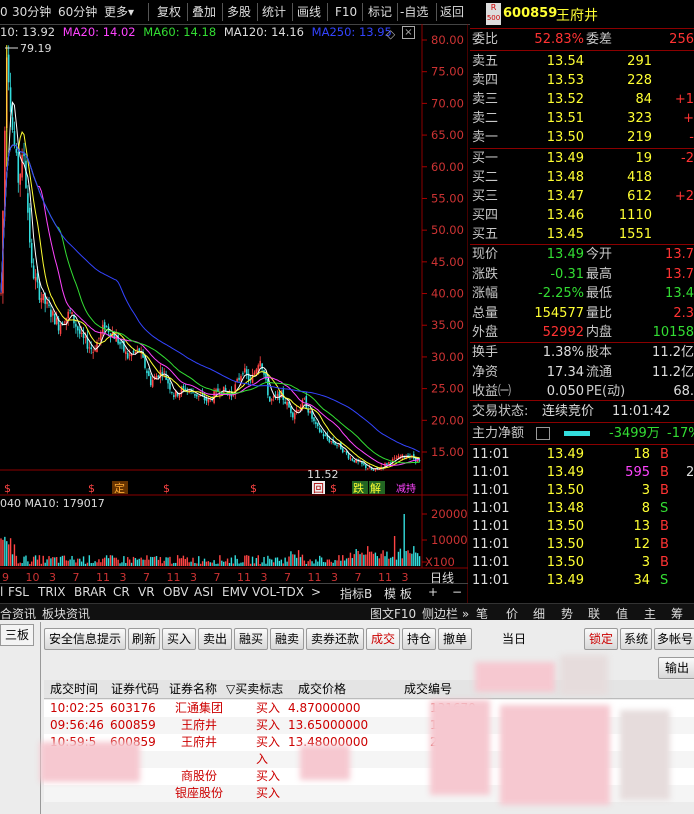 The image size is (694, 814). Describe the element at coordinates (1, 592) in the screenshot. I see `indicator-tab-prev: l` at that location.